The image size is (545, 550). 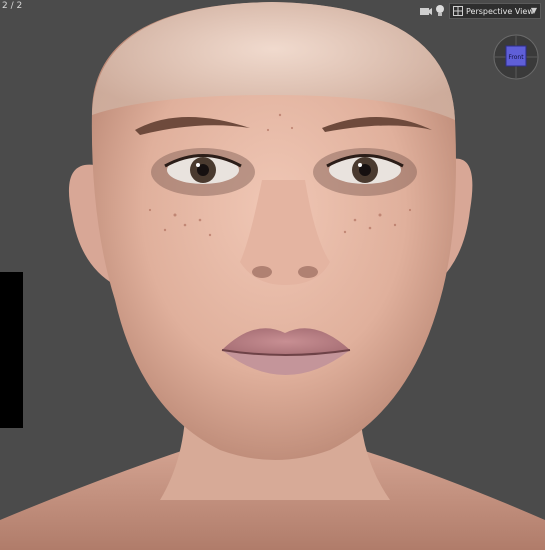 I want to click on chevron-down-icon: ▼, so click(x=533, y=10).